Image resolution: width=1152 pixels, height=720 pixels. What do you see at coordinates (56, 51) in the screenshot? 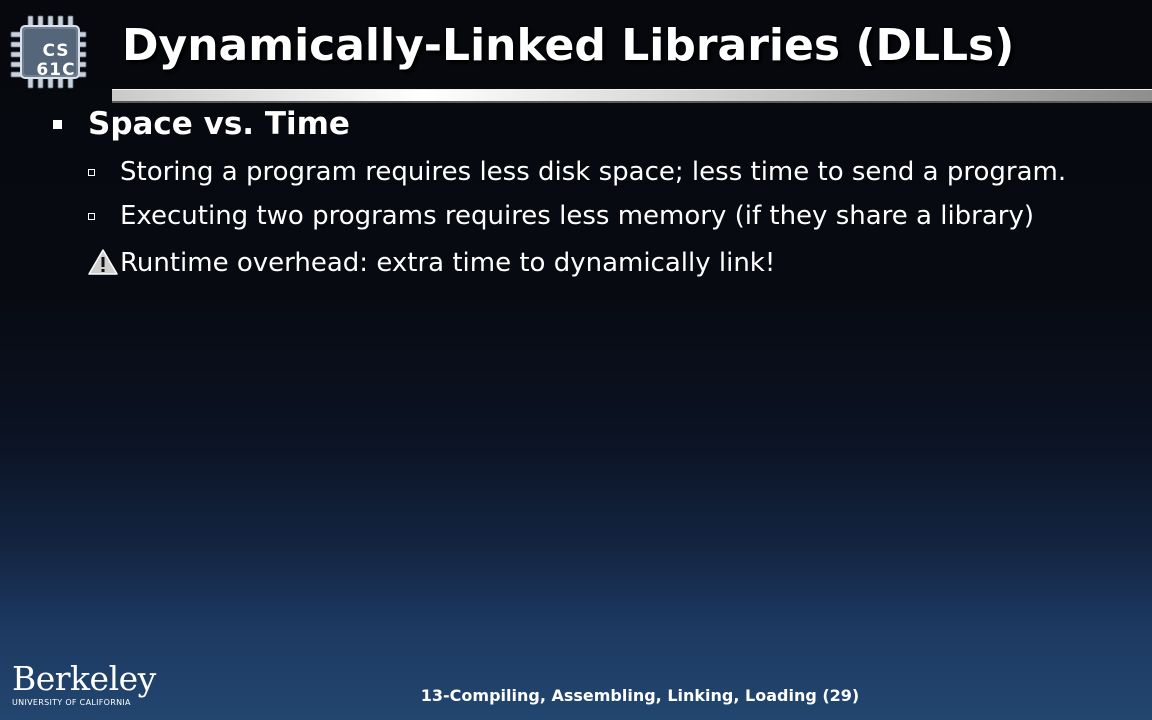
I see `logo-line-cs: CS` at bounding box center [56, 51].